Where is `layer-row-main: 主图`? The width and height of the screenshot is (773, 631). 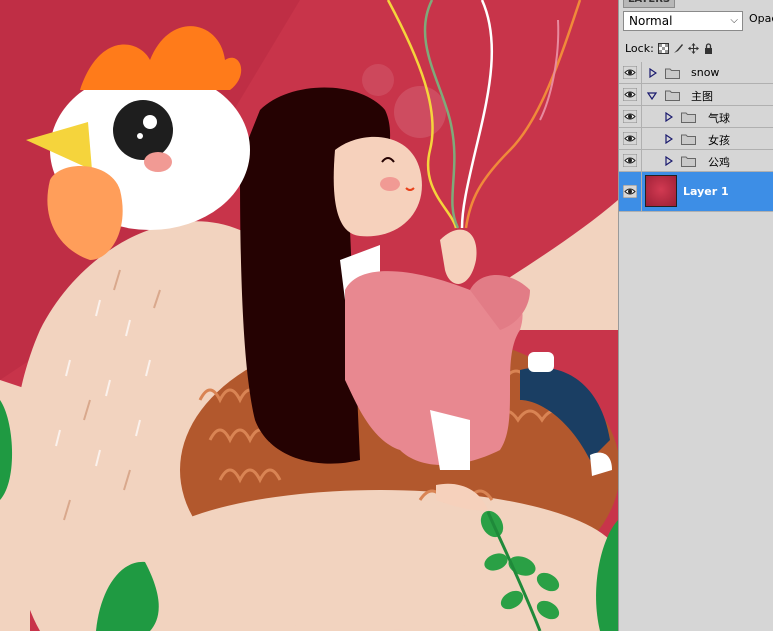 layer-row-main: 主图 is located at coordinates (696, 95).